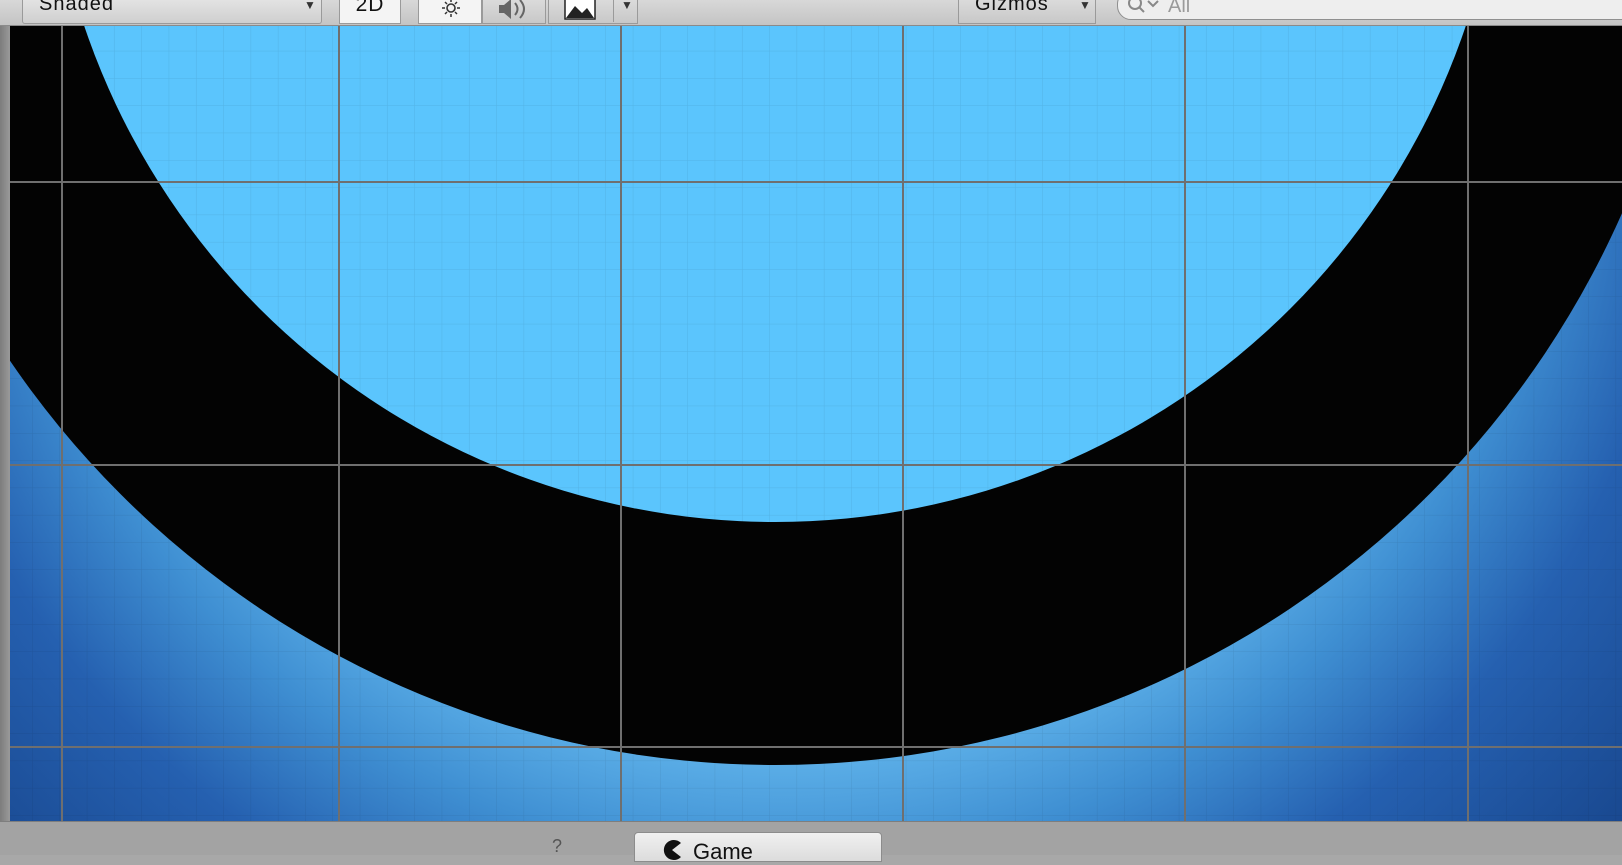 Image resolution: width=1622 pixels, height=865 pixels. I want to click on 2d-mode-label: 2D, so click(370, 8).